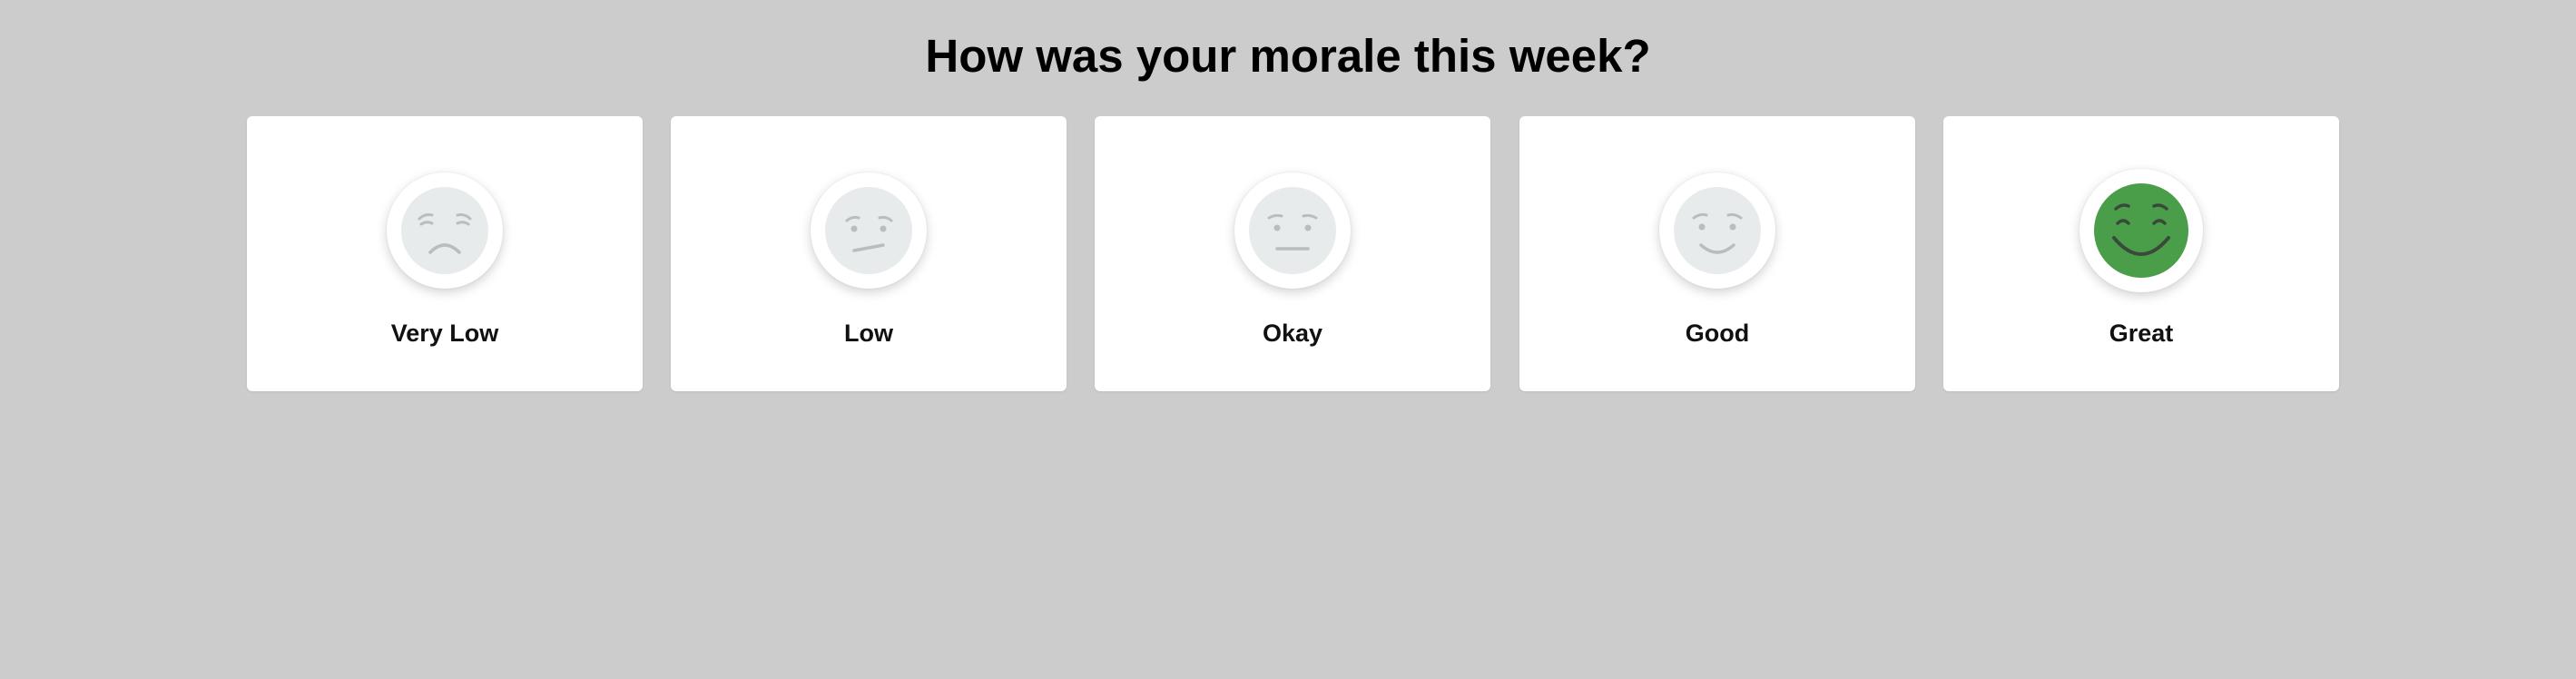 The width and height of the screenshot is (2576, 679). I want to click on low-face-icon, so click(869, 230).